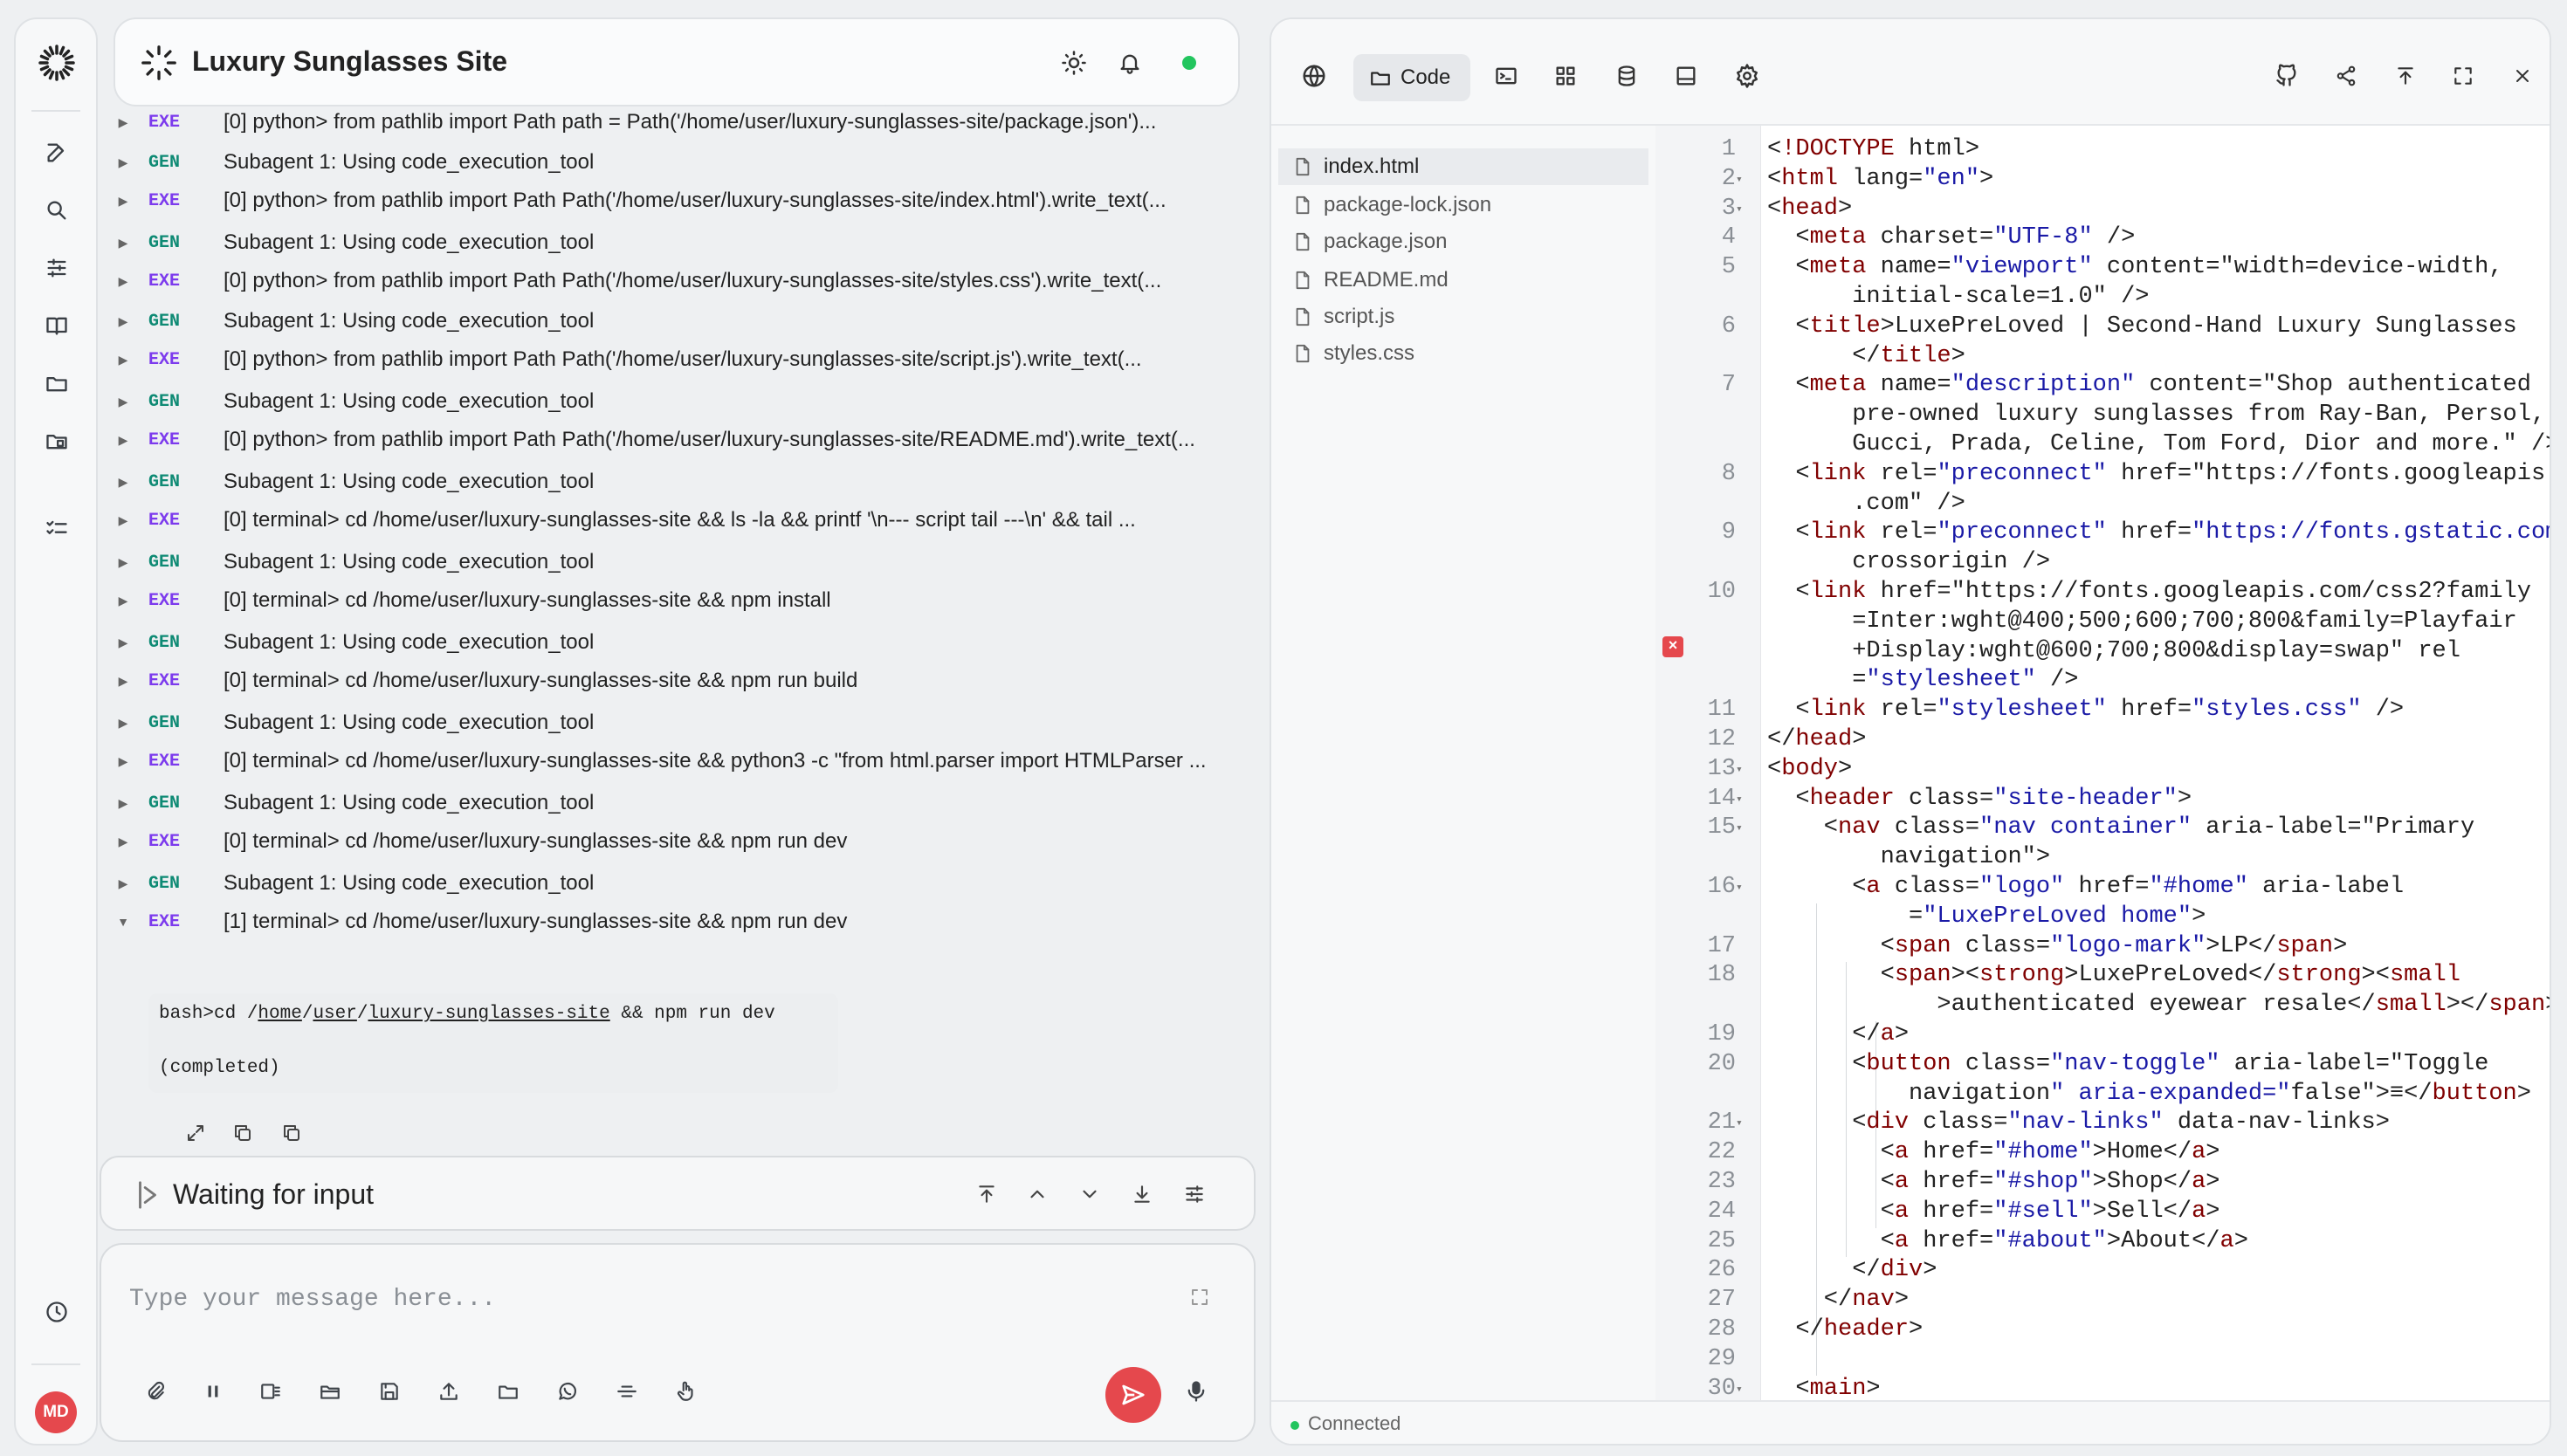 The height and width of the screenshot is (1456, 2567). Describe the element at coordinates (1133, 1395) in the screenshot. I see `send-button` at that location.